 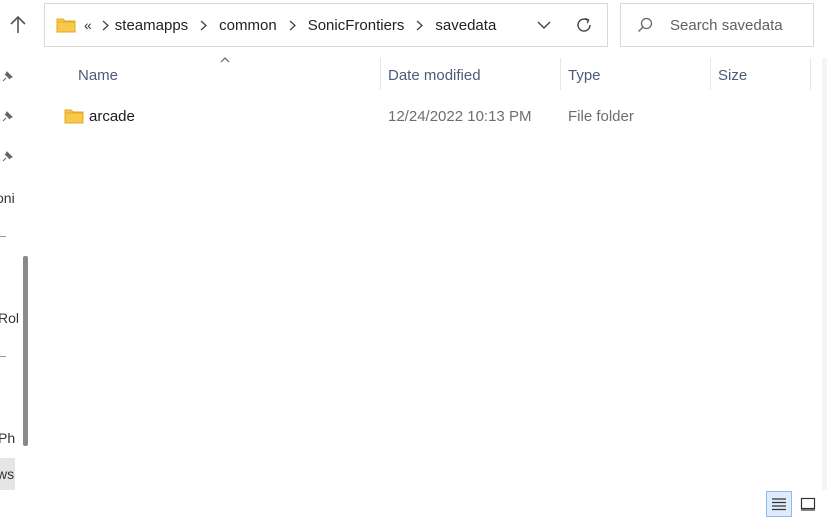 What do you see at coordinates (584, 75) in the screenshot?
I see `column-header-type-label: Type` at bounding box center [584, 75].